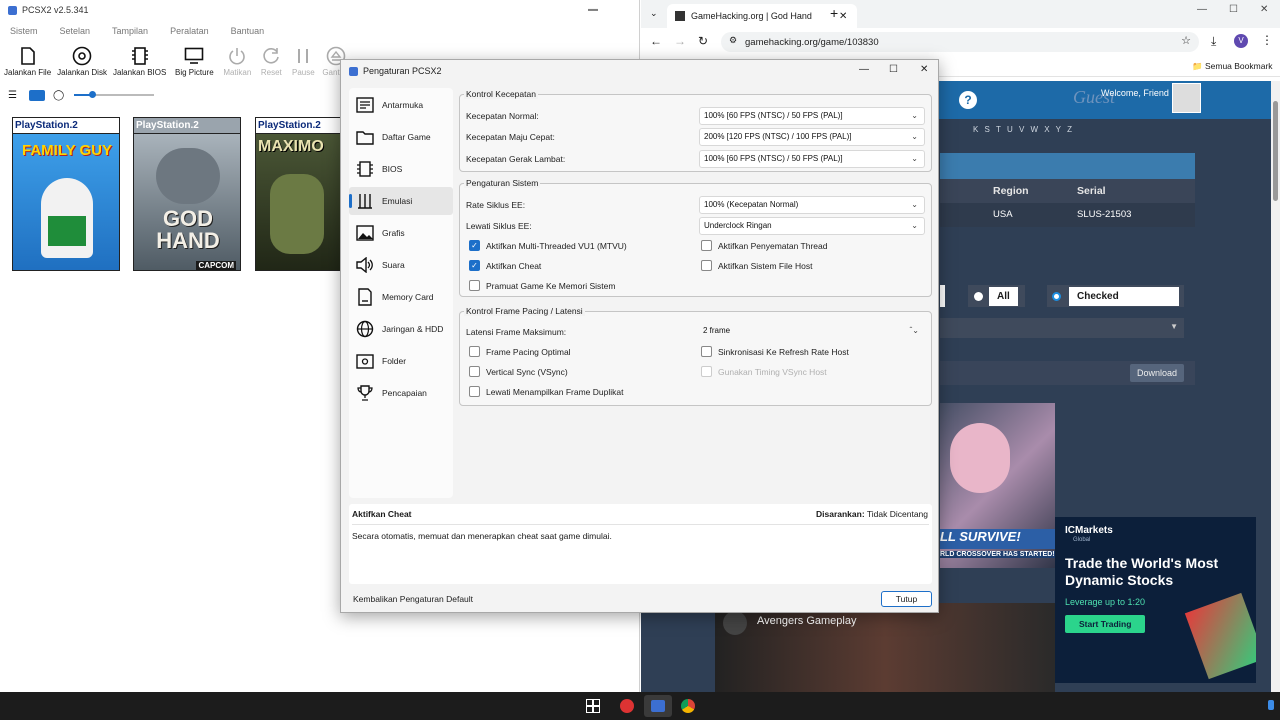  What do you see at coordinates (67, 150) in the screenshot?
I see `cover-title: FAMILY GUY` at bounding box center [67, 150].